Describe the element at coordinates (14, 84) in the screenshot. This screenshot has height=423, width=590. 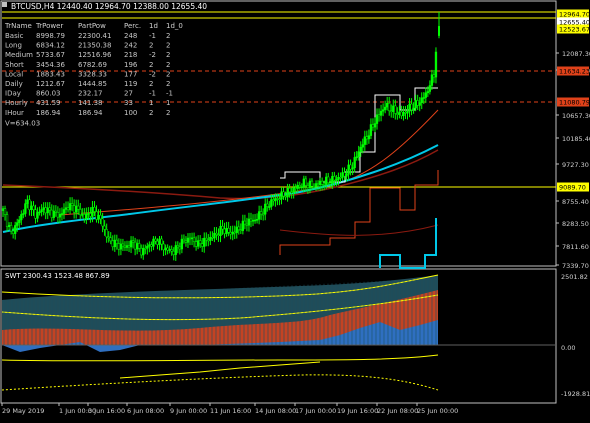
I see `table-cell: Daily` at that location.